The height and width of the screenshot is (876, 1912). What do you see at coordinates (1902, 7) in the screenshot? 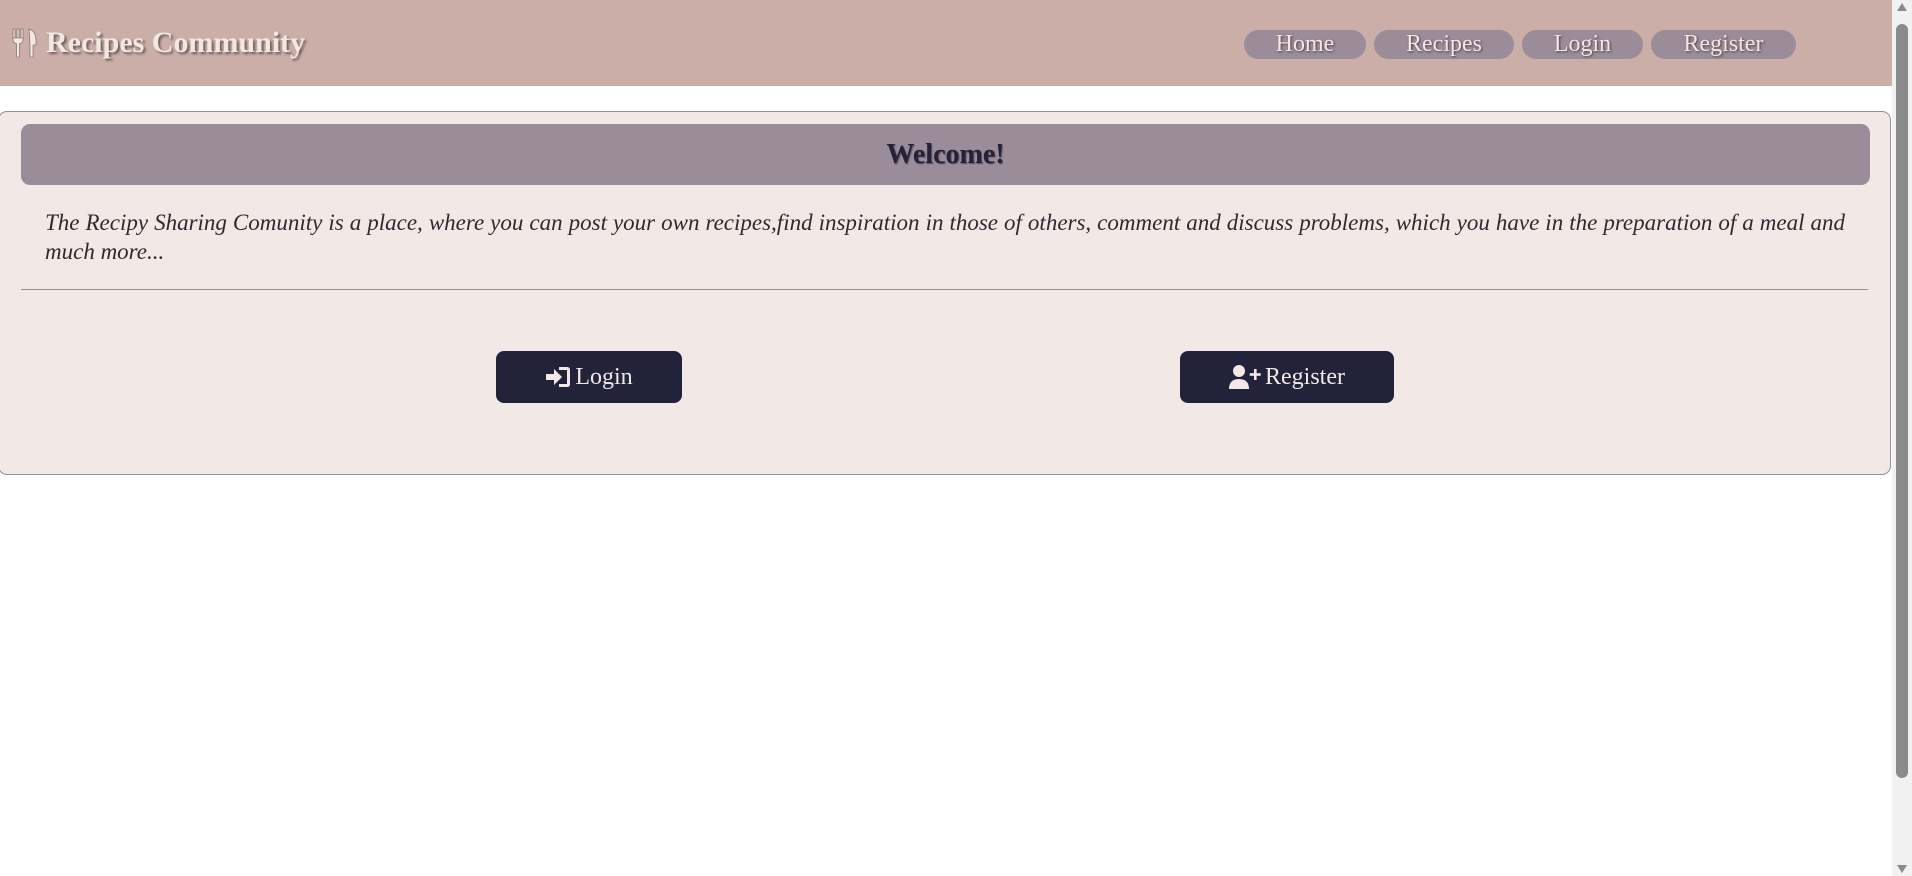
I see `scroll-up-arrow-icon` at bounding box center [1902, 7].